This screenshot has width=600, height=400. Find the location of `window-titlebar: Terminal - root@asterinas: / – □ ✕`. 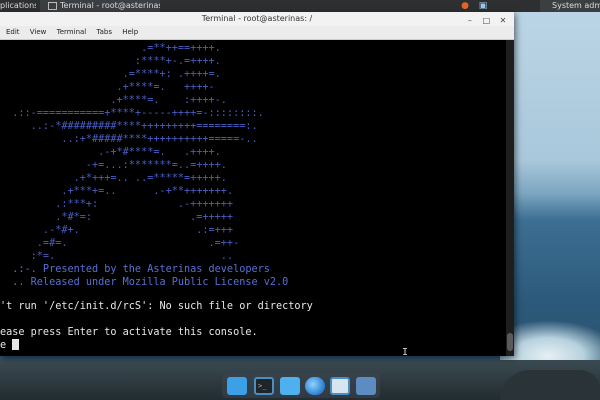

window-titlebar: Terminal - root@asterinas: / – □ ✕ is located at coordinates (257, 19).